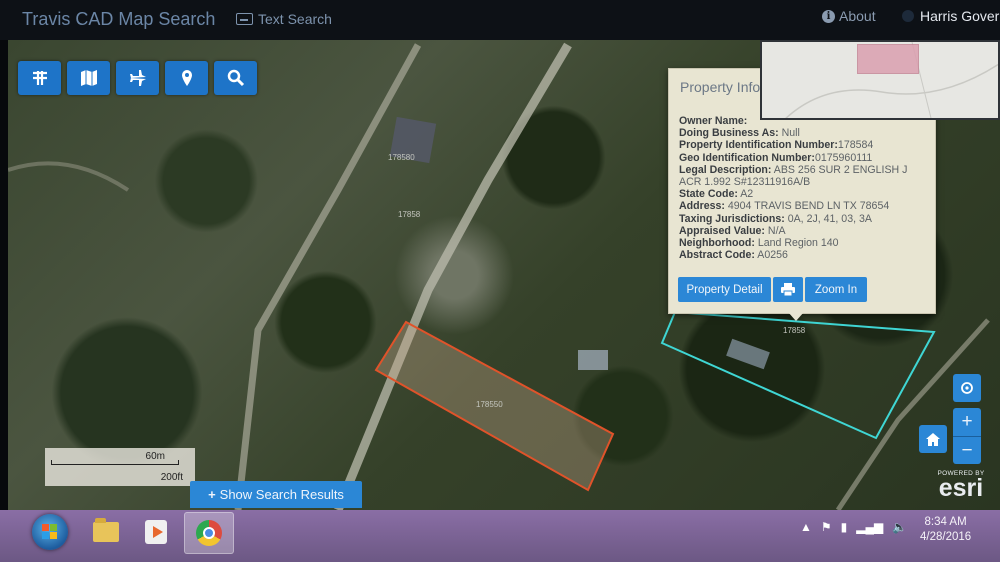 This screenshot has width=1000, height=562. I want to click on folder-icon, so click(106, 530).